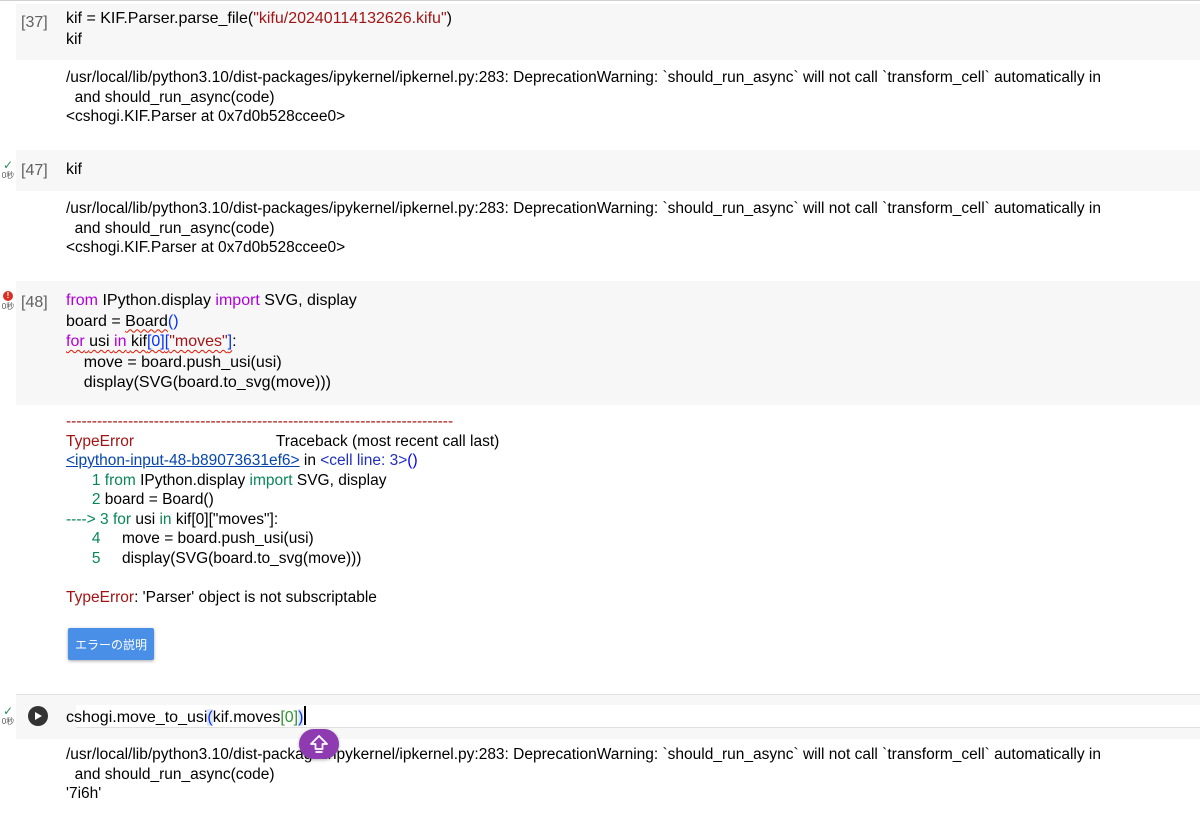 This screenshot has width=1200, height=814. Describe the element at coordinates (34, 302) in the screenshot. I see `execution-count: [48]` at that location.